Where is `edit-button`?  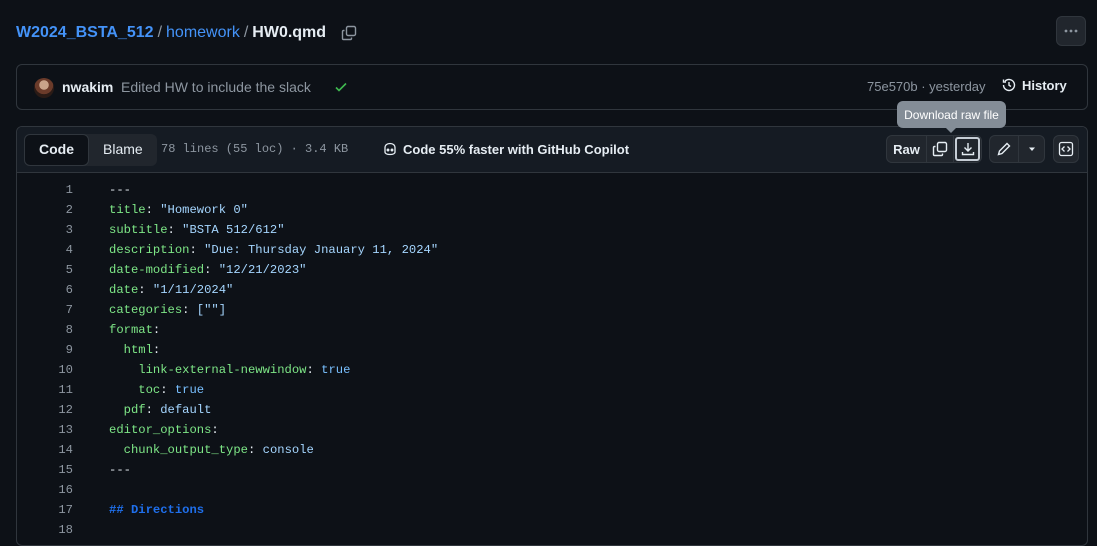
edit-button is located at coordinates (1004, 149).